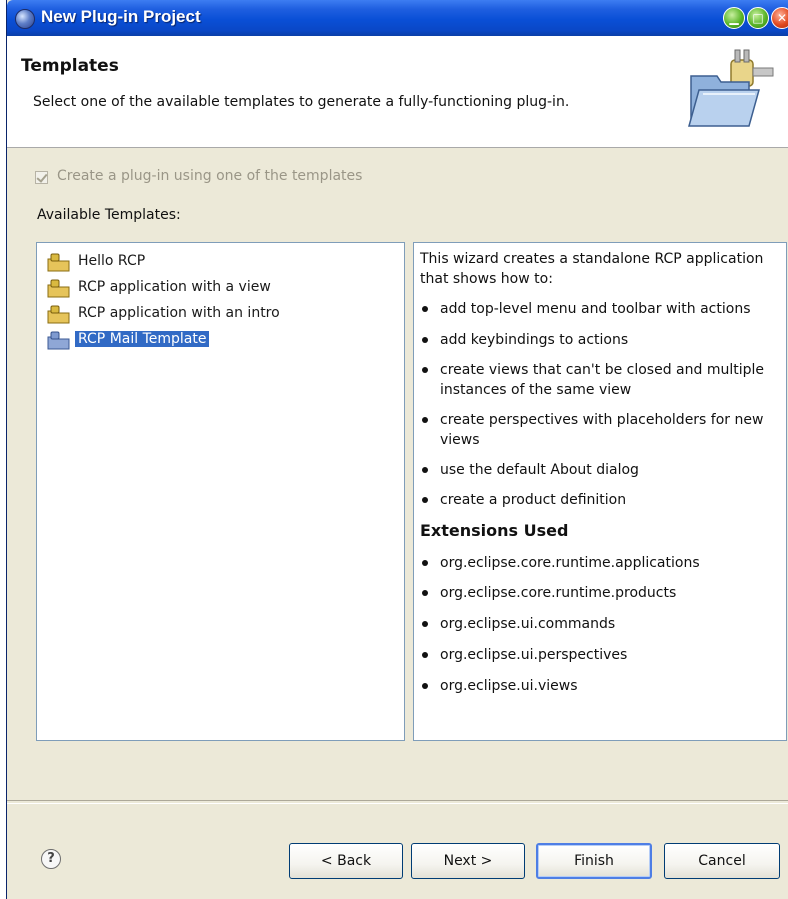 The height and width of the screenshot is (899, 788). I want to click on close-button: ✕, so click(779, 18).